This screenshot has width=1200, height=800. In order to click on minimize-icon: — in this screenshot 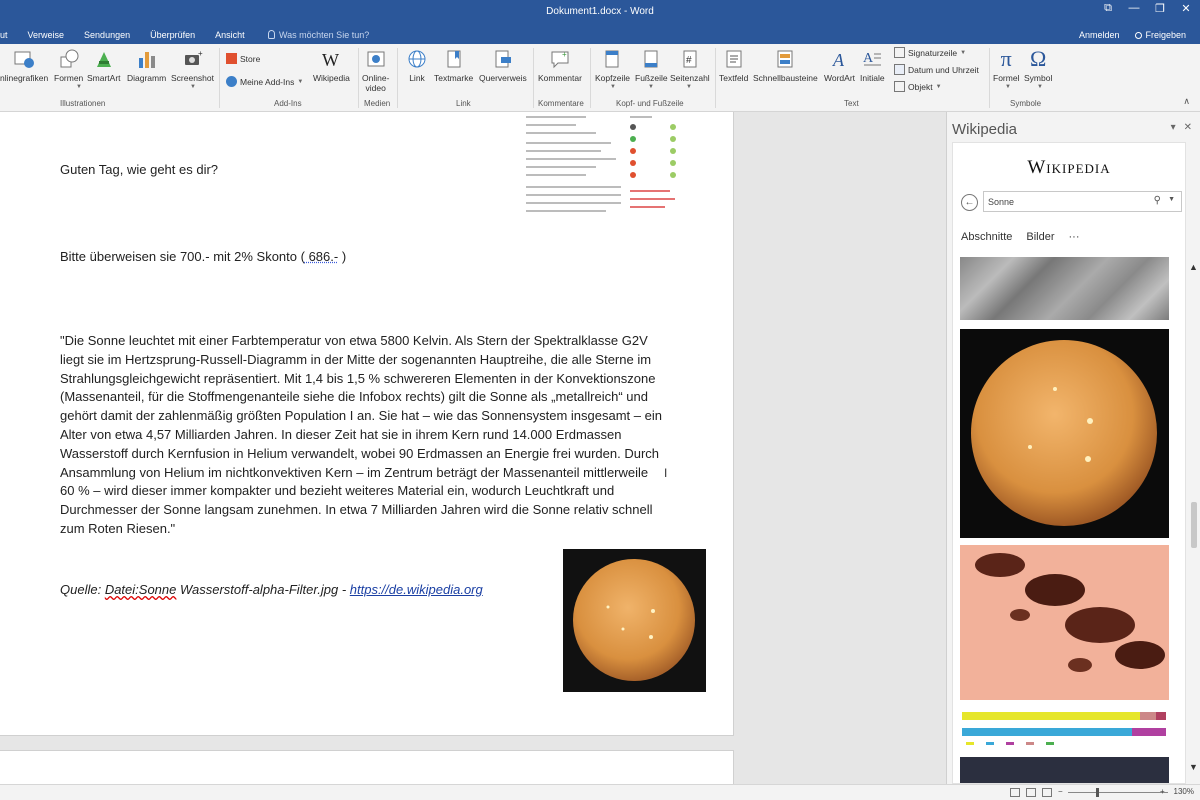, I will do `click(1134, 8)`.